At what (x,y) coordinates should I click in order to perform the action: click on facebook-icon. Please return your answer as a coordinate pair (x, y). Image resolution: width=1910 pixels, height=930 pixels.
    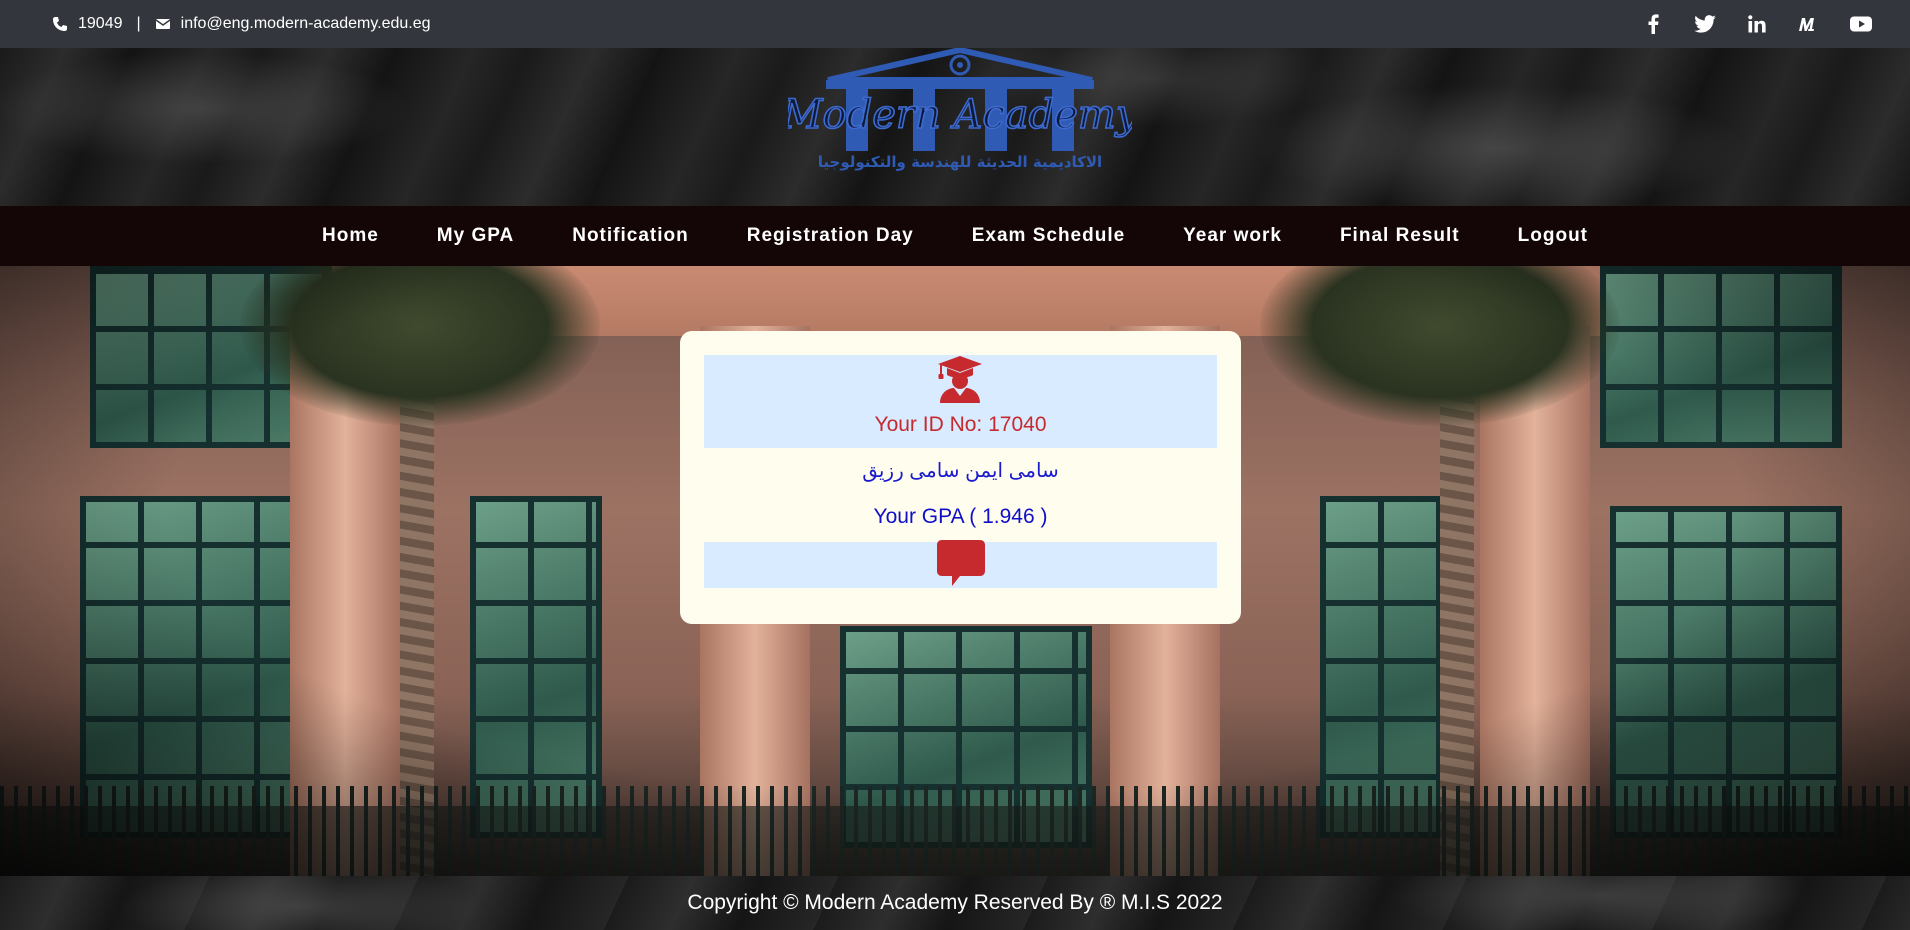
    Looking at the image, I should click on (1653, 24).